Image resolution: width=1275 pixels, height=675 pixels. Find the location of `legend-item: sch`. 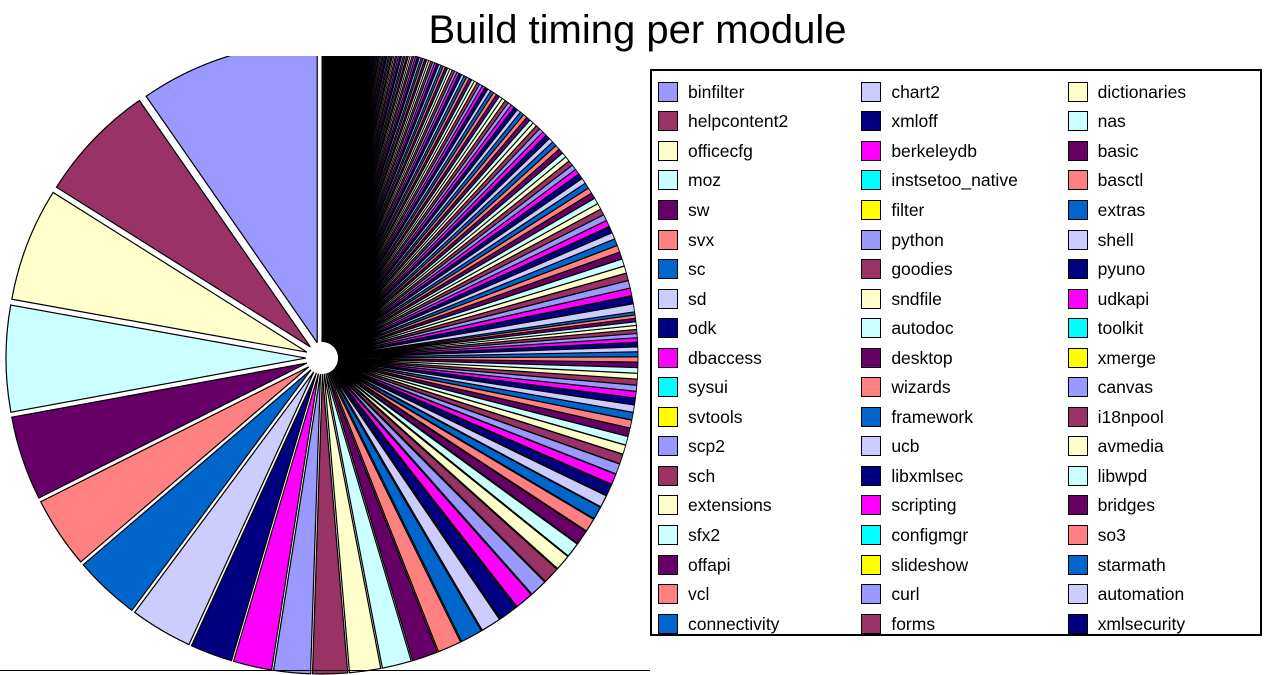

legend-item: sch is located at coordinates (756, 476).